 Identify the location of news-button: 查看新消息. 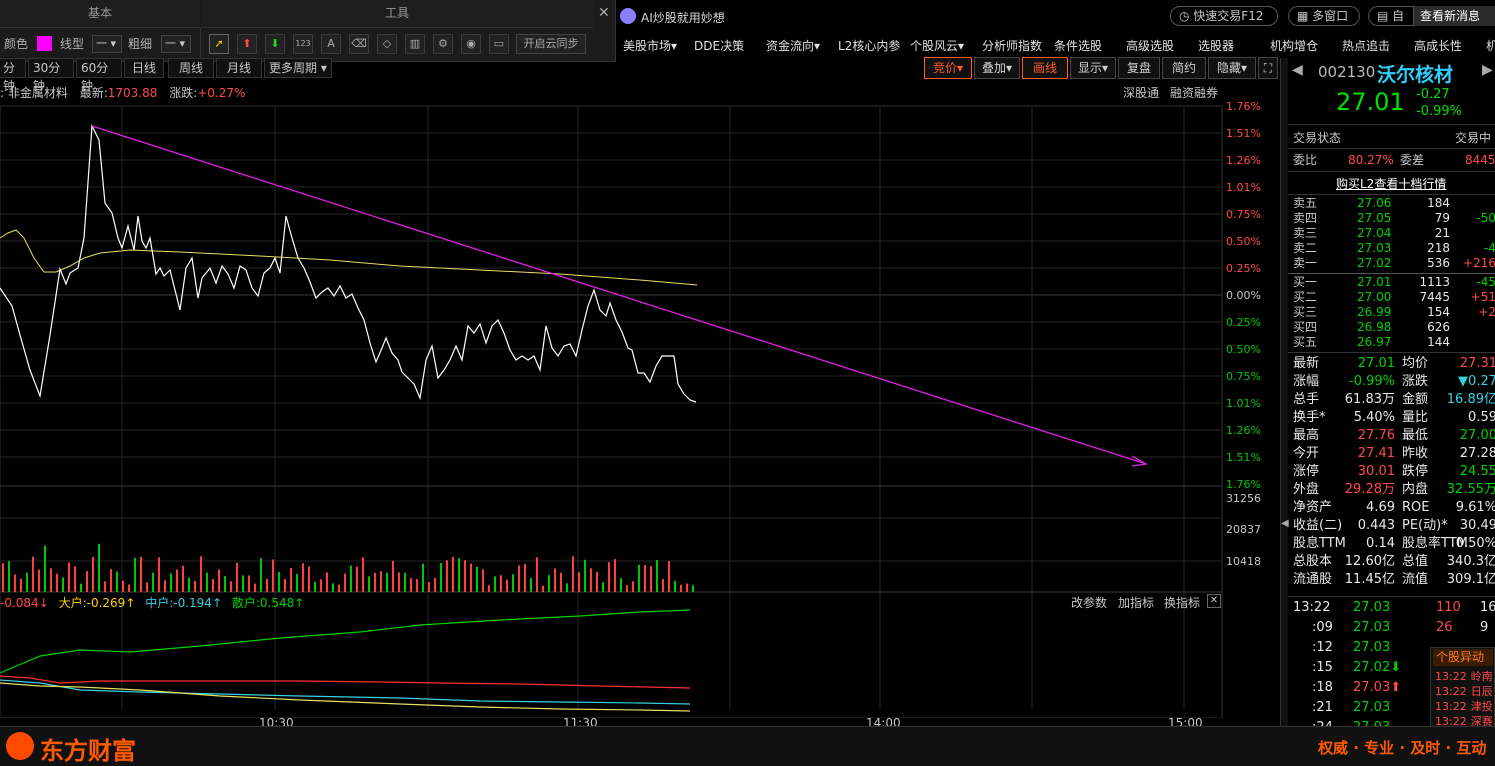
(1454, 16).